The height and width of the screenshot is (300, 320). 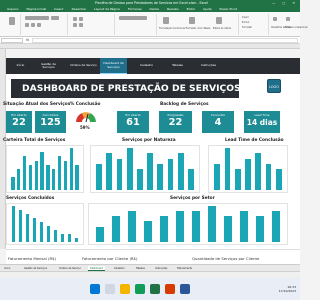 What do you see at coordinates (12, 9) in the screenshot?
I see `menu-arquivo: Arquivo` at bounding box center [12, 9].